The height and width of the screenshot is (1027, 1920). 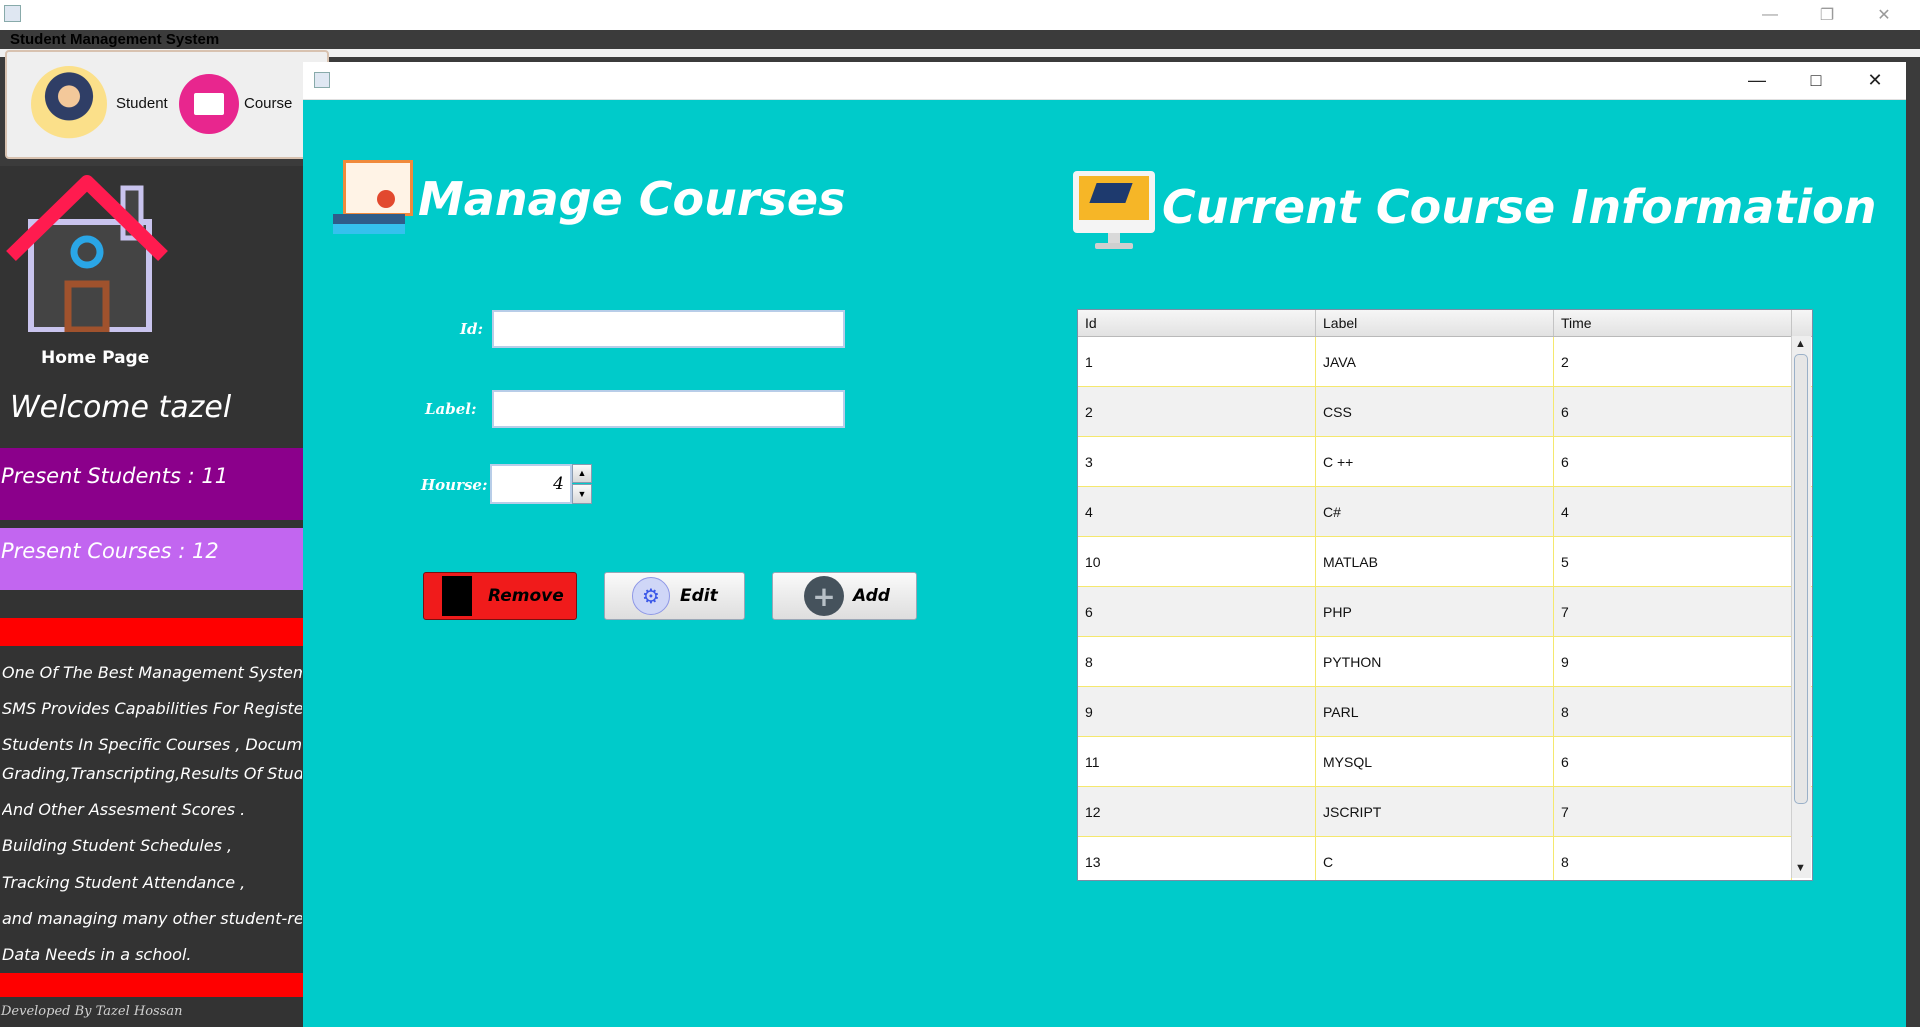 What do you see at coordinates (1197, 661) in the screenshot?
I see `cell-id: 8` at bounding box center [1197, 661].